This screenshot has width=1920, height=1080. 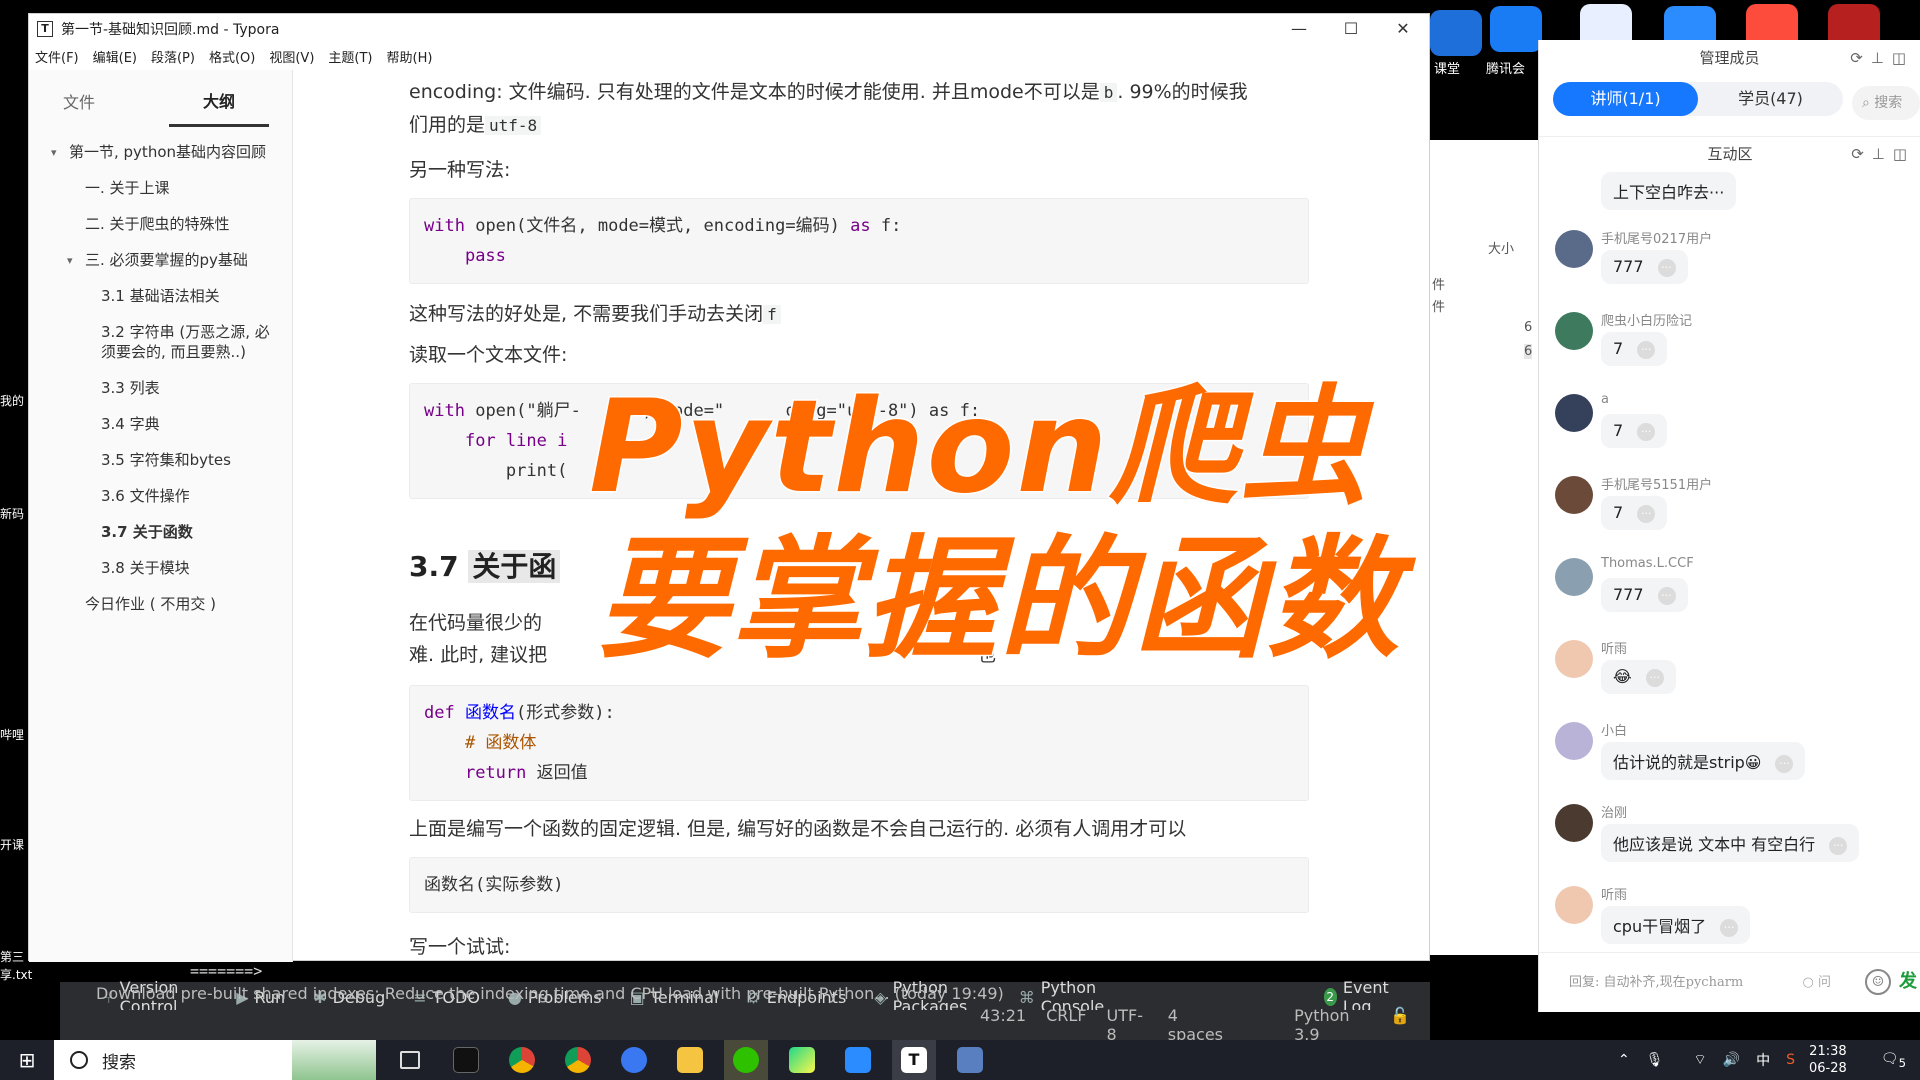 What do you see at coordinates (1614, 729) in the screenshot?
I see `message-username: 小白` at bounding box center [1614, 729].